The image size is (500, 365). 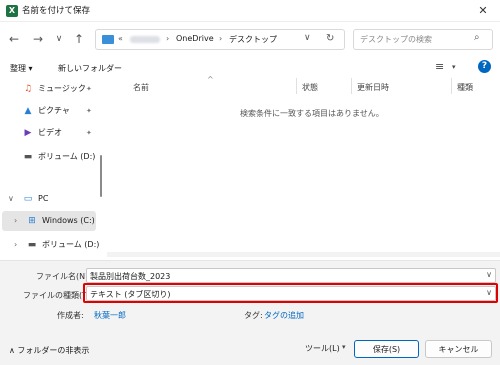 What do you see at coordinates (21, 68) in the screenshot?
I see `organize-menu-button: 整理 ▾` at bounding box center [21, 68].